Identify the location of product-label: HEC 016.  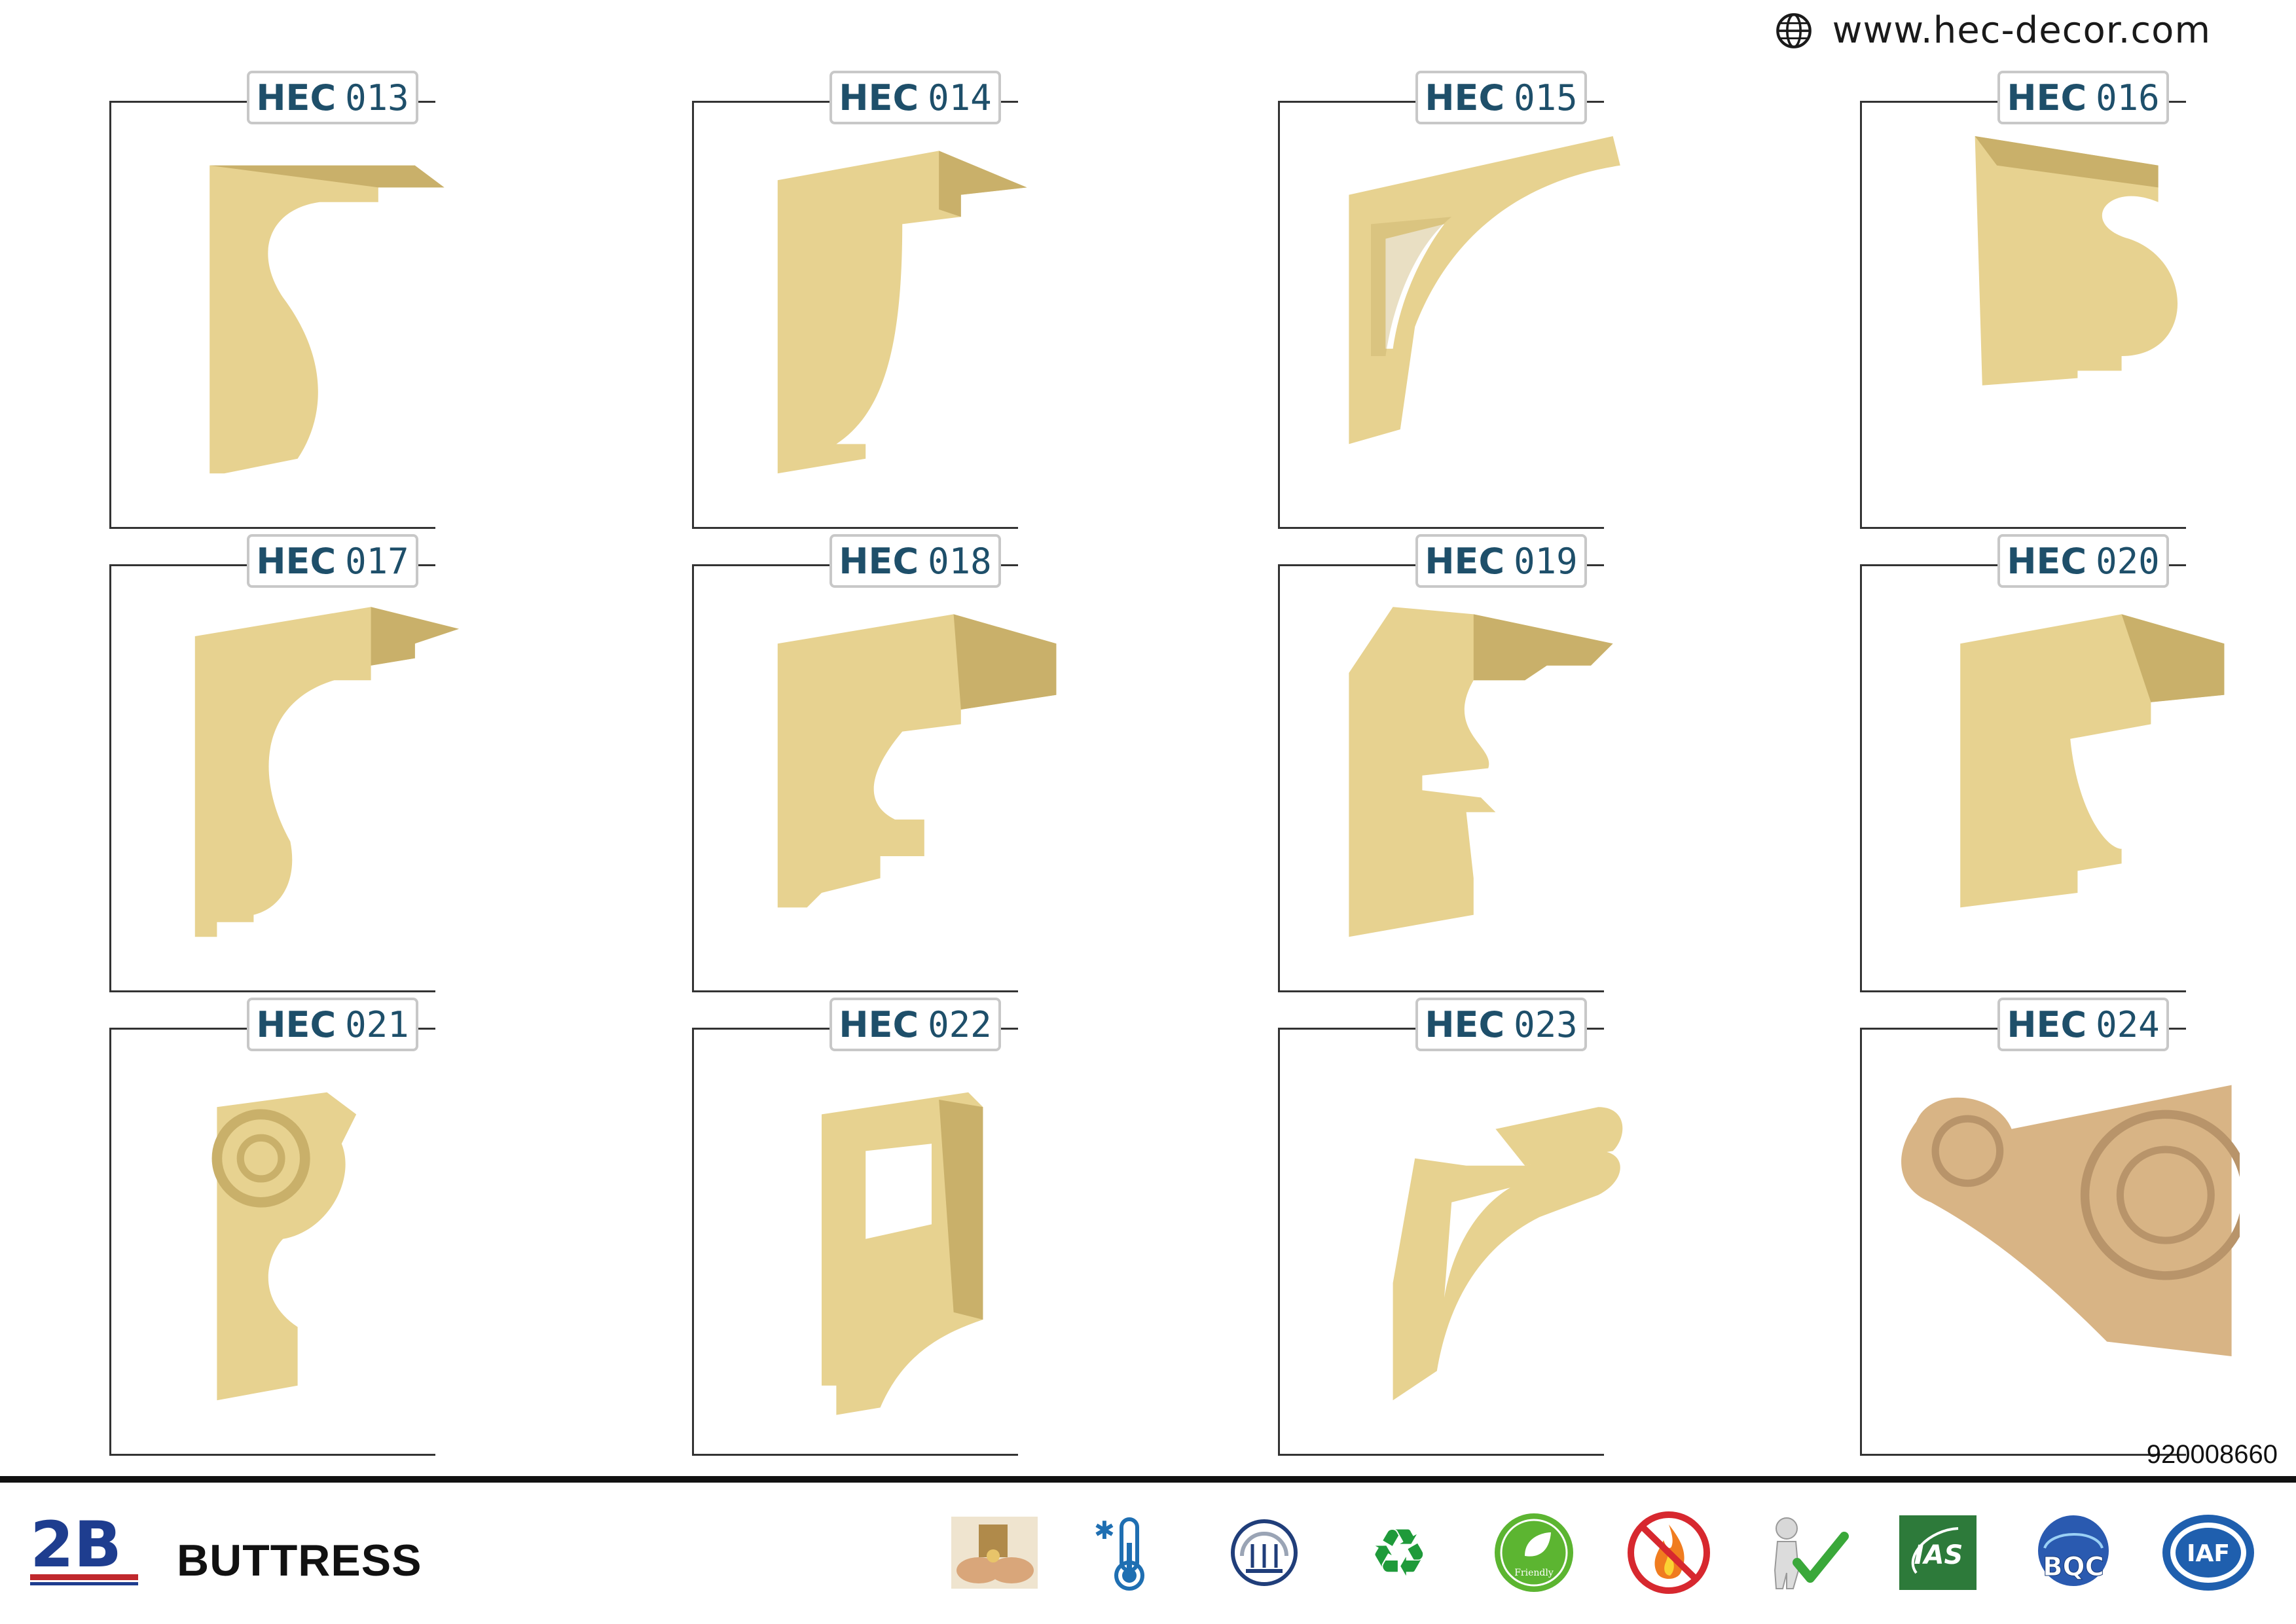
(2083, 97).